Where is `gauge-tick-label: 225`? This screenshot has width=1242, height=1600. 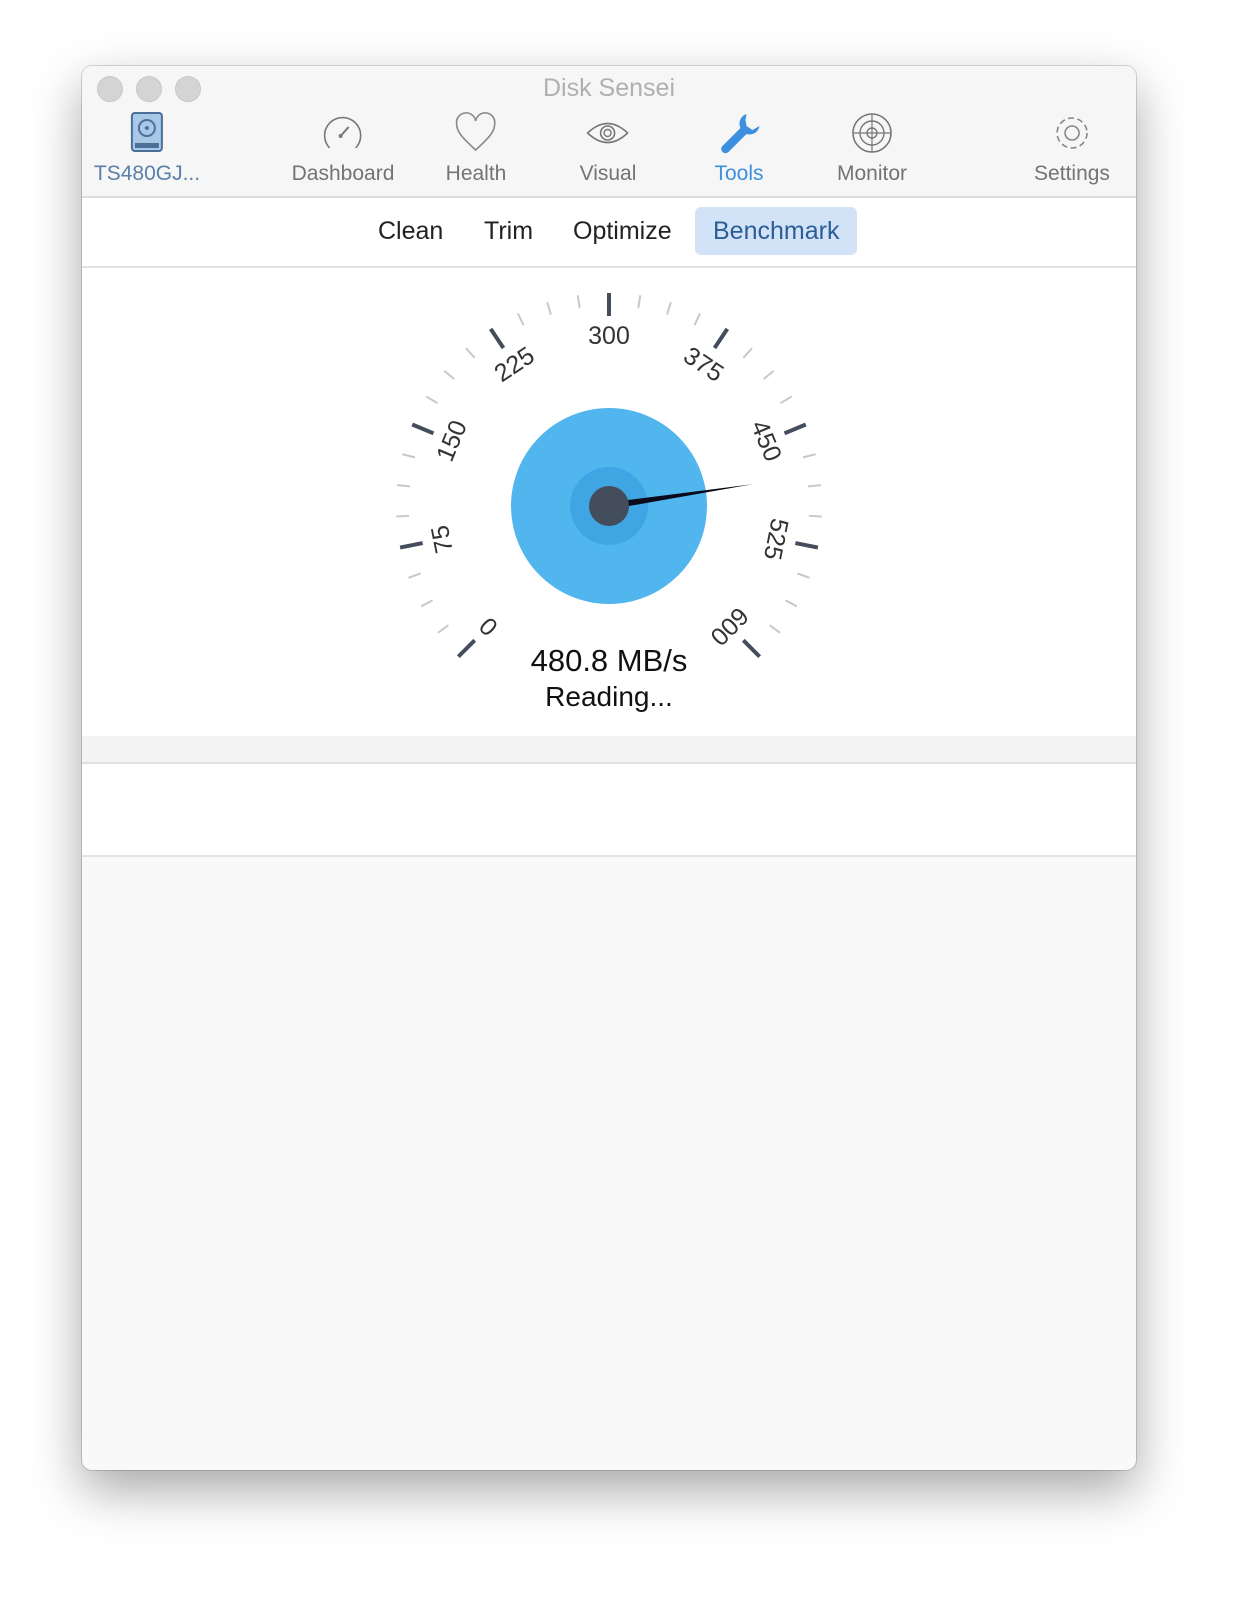 gauge-tick-label: 225 is located at coordinates (514, 364).